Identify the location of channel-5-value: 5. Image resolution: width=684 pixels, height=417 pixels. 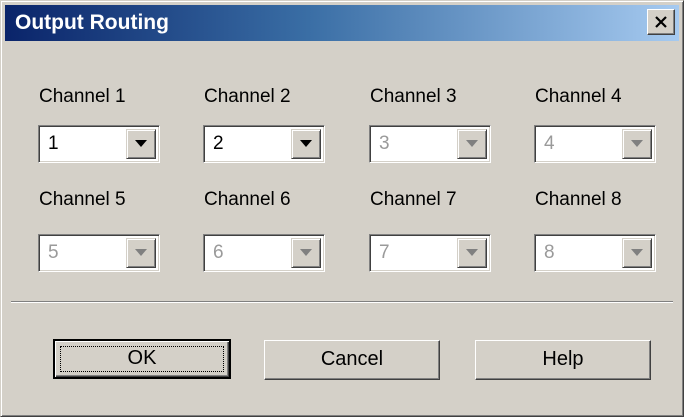
(53, 252).